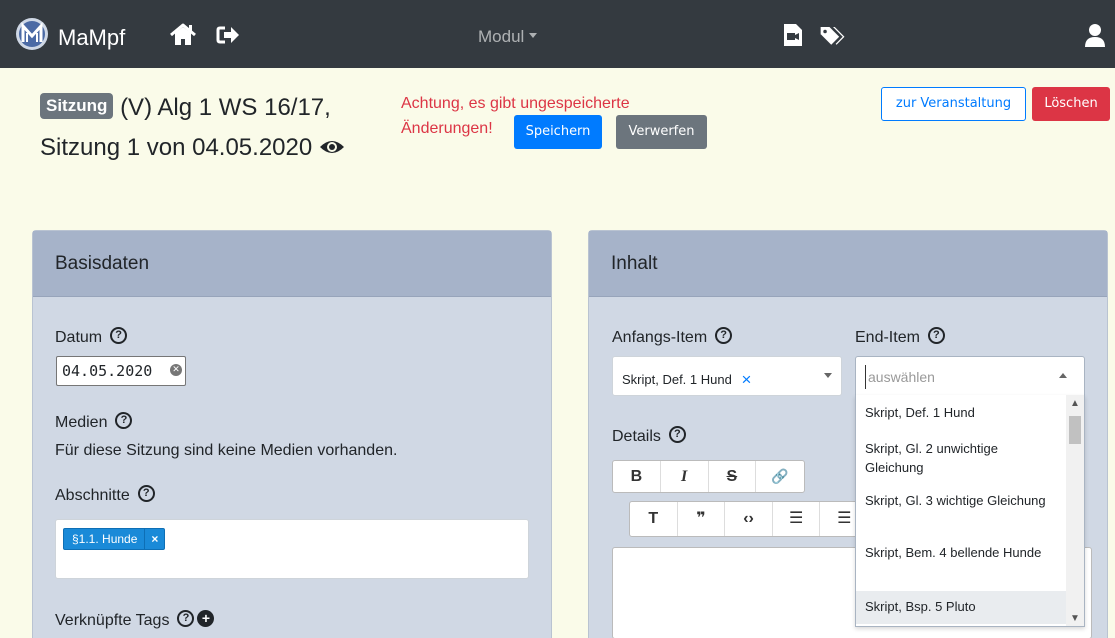  Describe the element at coordinates (332, 147) in the screenshot. I see `eye-icon` at that location.